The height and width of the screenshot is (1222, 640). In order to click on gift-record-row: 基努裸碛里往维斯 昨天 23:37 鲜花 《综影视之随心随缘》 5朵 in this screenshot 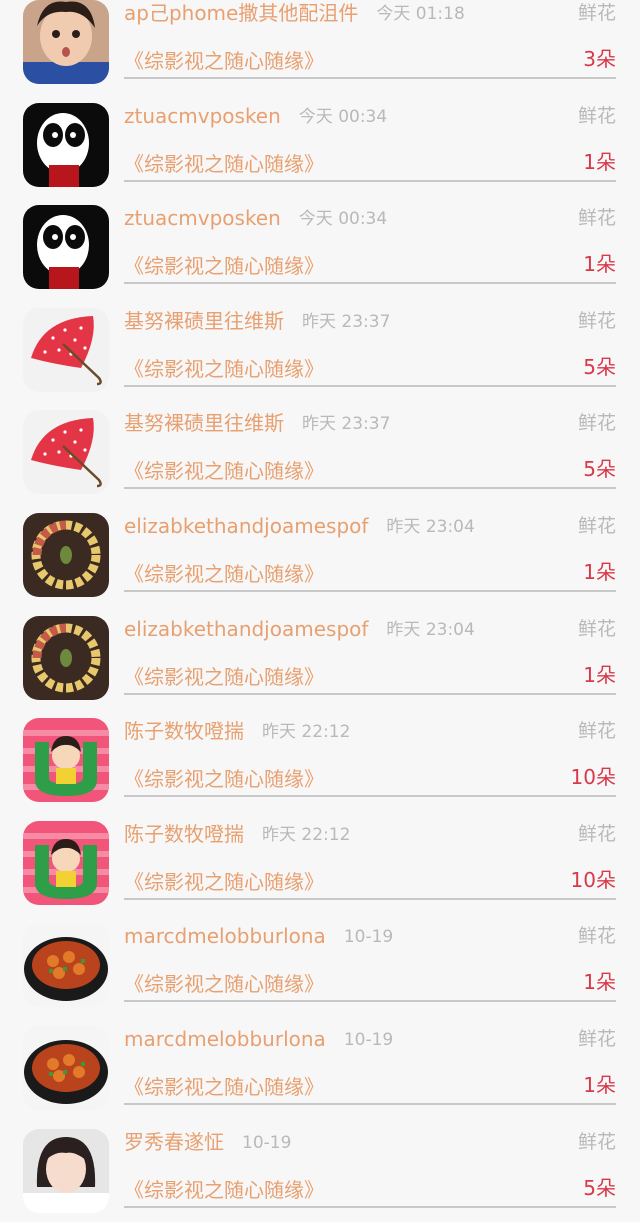, I will do `click(320, 452)`.